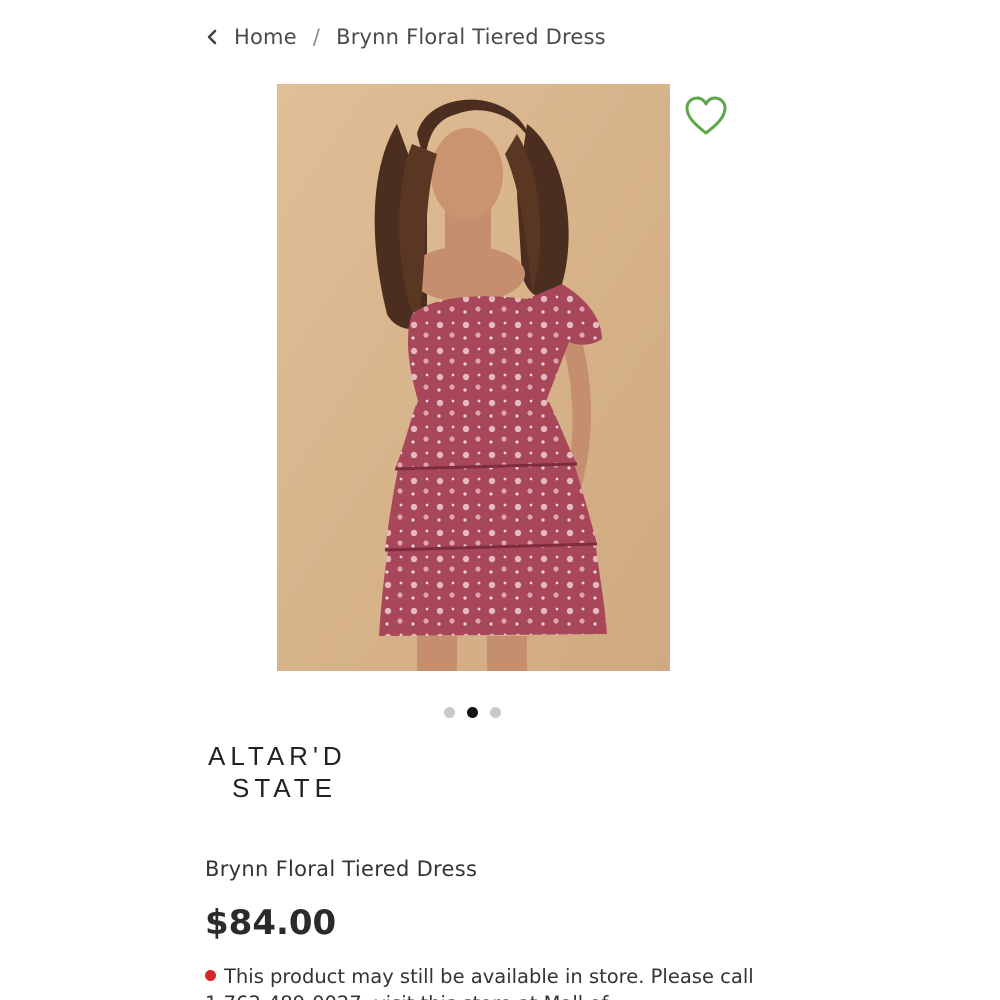 The width and height of the screenshot is (1000, 1000). Describe the element at coordinates (471, 37) in the screenshot. I see `breadcrumb-current: Brynn Floral Tiered Dress` at that location.